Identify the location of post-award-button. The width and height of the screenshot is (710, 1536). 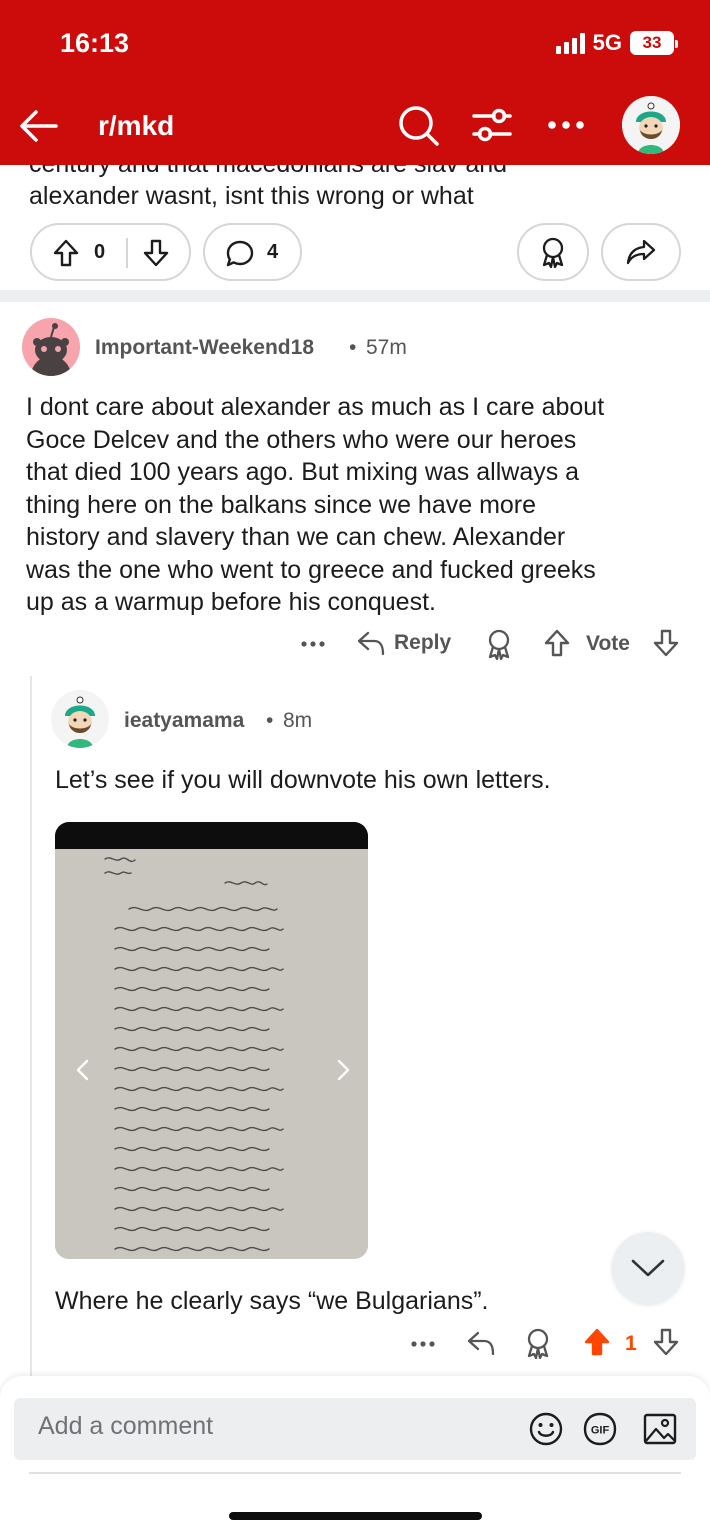
(553, 252).